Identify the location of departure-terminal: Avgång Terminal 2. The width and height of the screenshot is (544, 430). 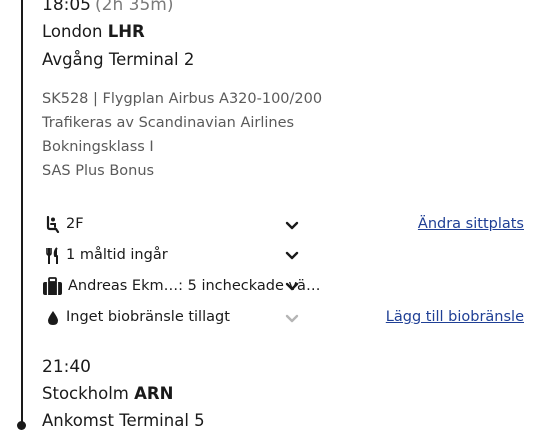
(118, 59).